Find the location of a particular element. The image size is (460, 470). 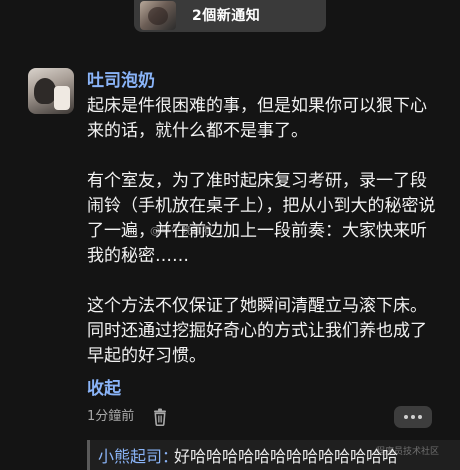

reply-username: 小熊起司： is located at coordinates (138, 455).